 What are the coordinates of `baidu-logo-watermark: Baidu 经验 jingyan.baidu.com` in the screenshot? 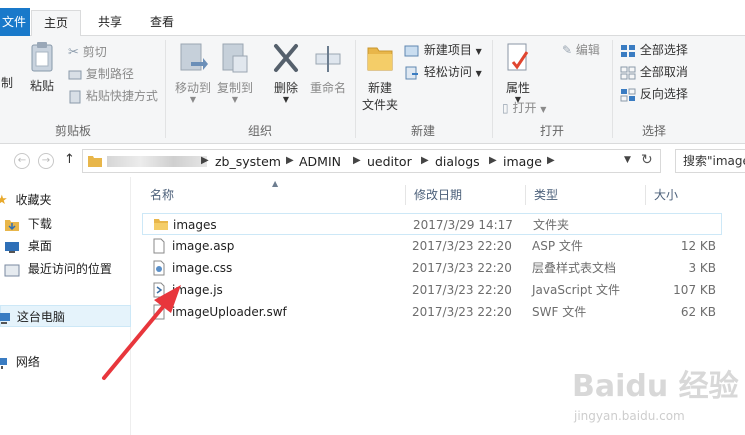 It's located at (655, 396).